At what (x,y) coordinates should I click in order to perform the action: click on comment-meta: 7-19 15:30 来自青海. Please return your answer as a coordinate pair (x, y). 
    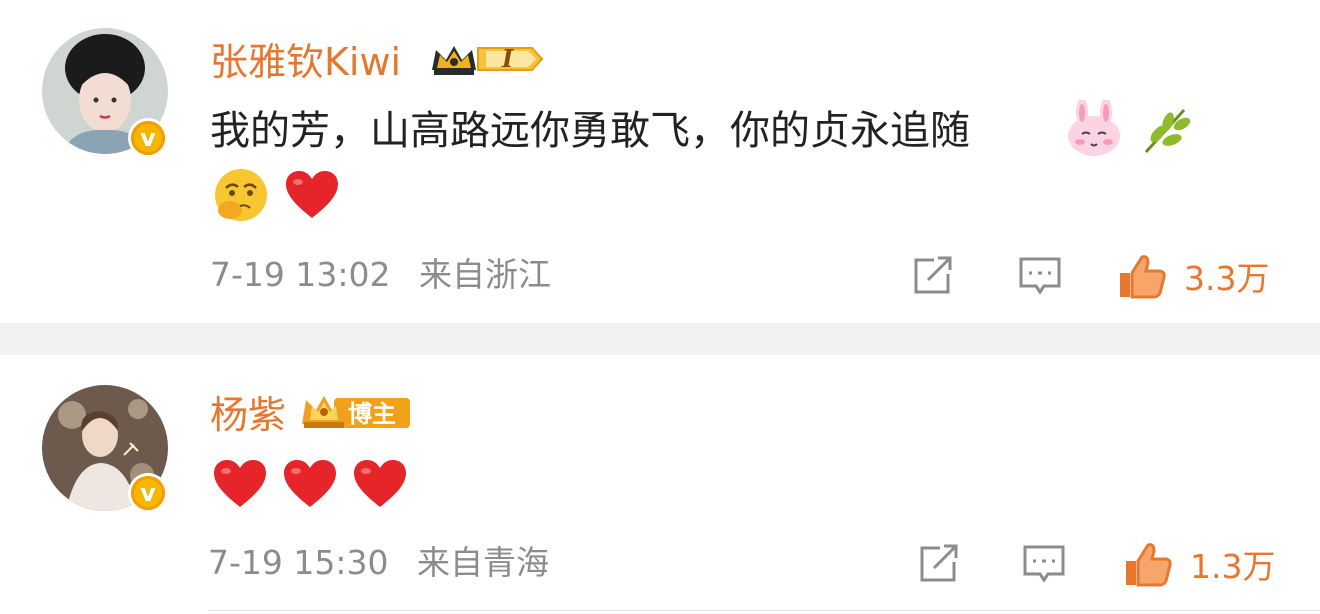
    Looking at the image, I should click on (387, 563).